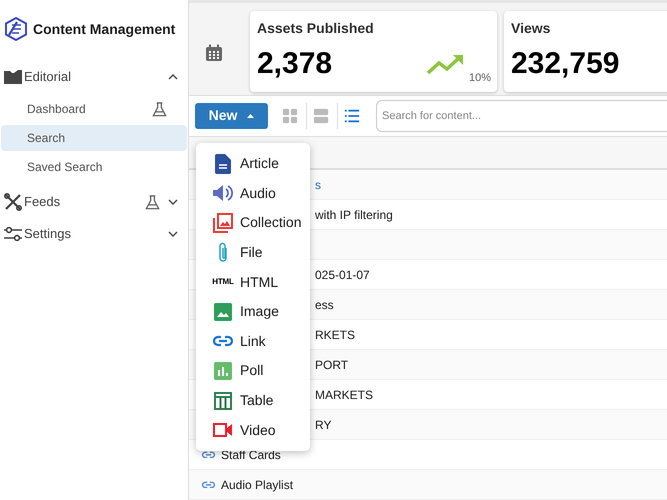 The image size is (667, 500). I want to click on html-icon: HTML, so click(223, 282).